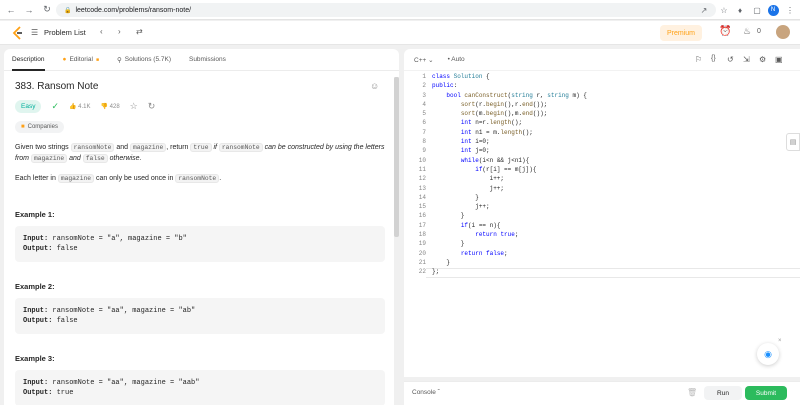 The width and height of the screenshot is (800, 405). I want to click on likes-count: 4.1K, so click(84, 107).